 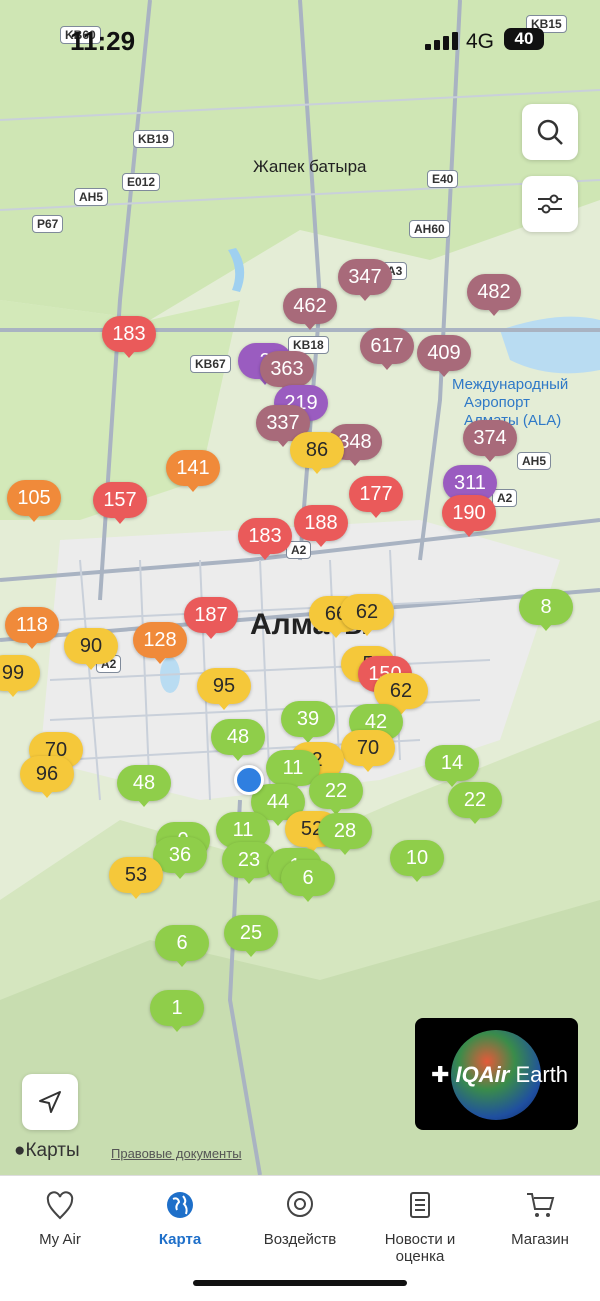 I want to click on tab-my-air: My Air, so click(x=60, y=1219).